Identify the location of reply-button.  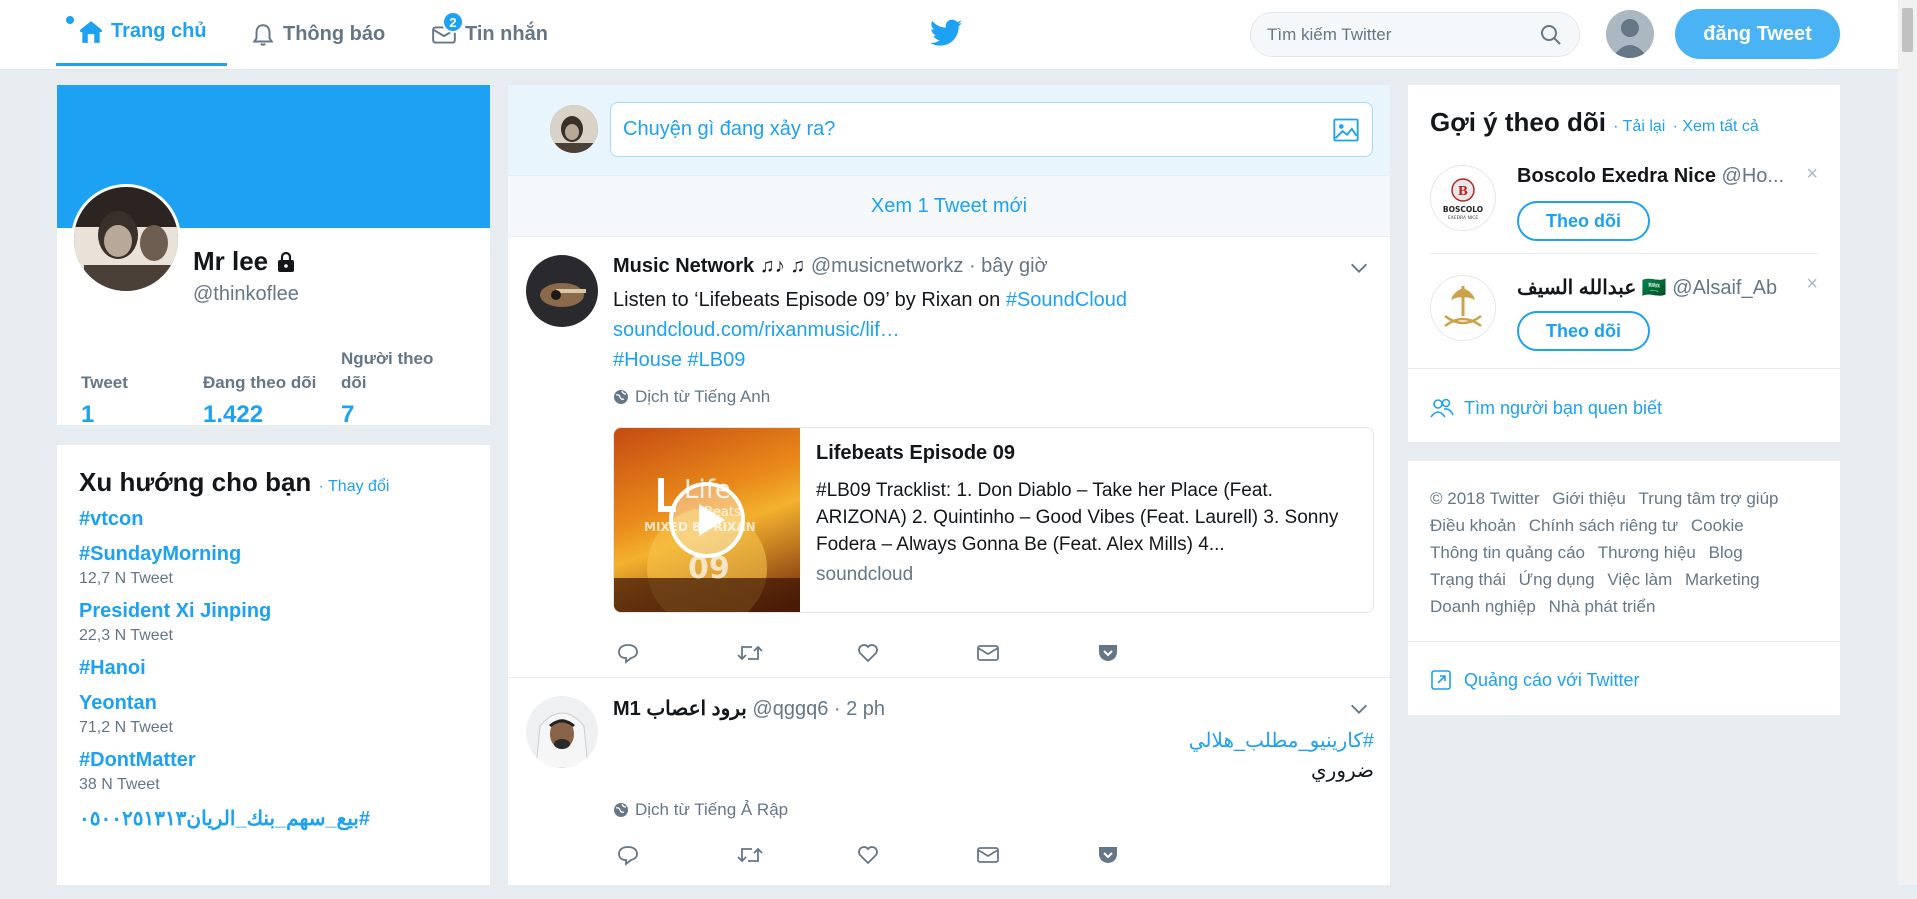
(676, 653).